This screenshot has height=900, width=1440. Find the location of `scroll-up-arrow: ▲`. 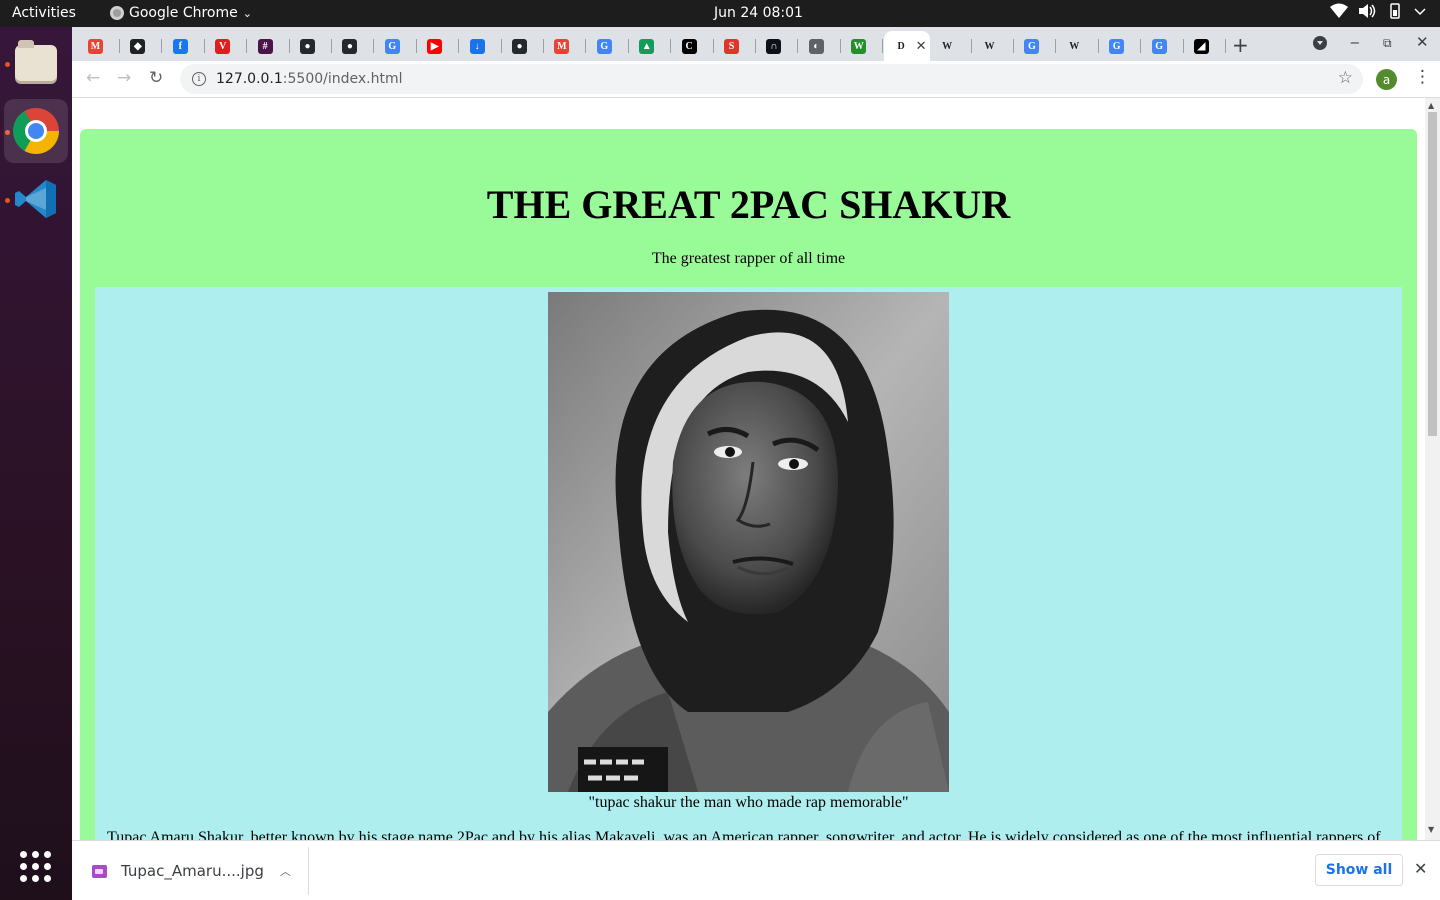

scroll-up-arrow: ▲ is located at coordinates (1431, 105).